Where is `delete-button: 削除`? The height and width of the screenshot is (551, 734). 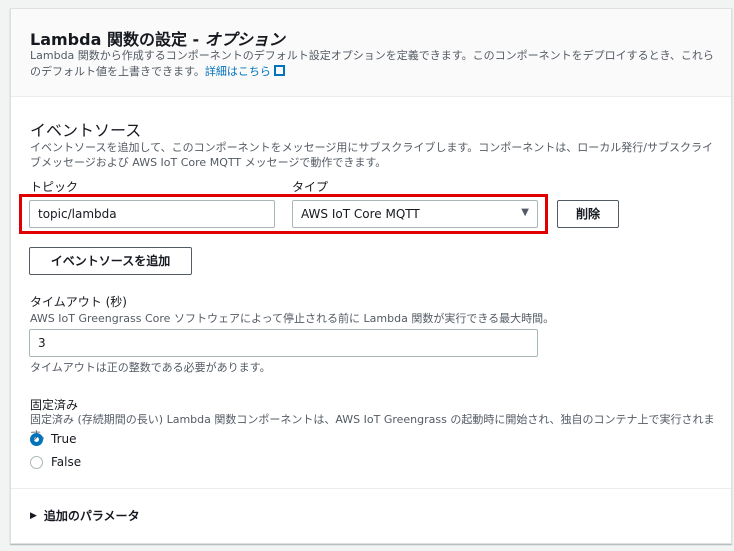 delete-button: 削除 is located at coordinates (588, 214).